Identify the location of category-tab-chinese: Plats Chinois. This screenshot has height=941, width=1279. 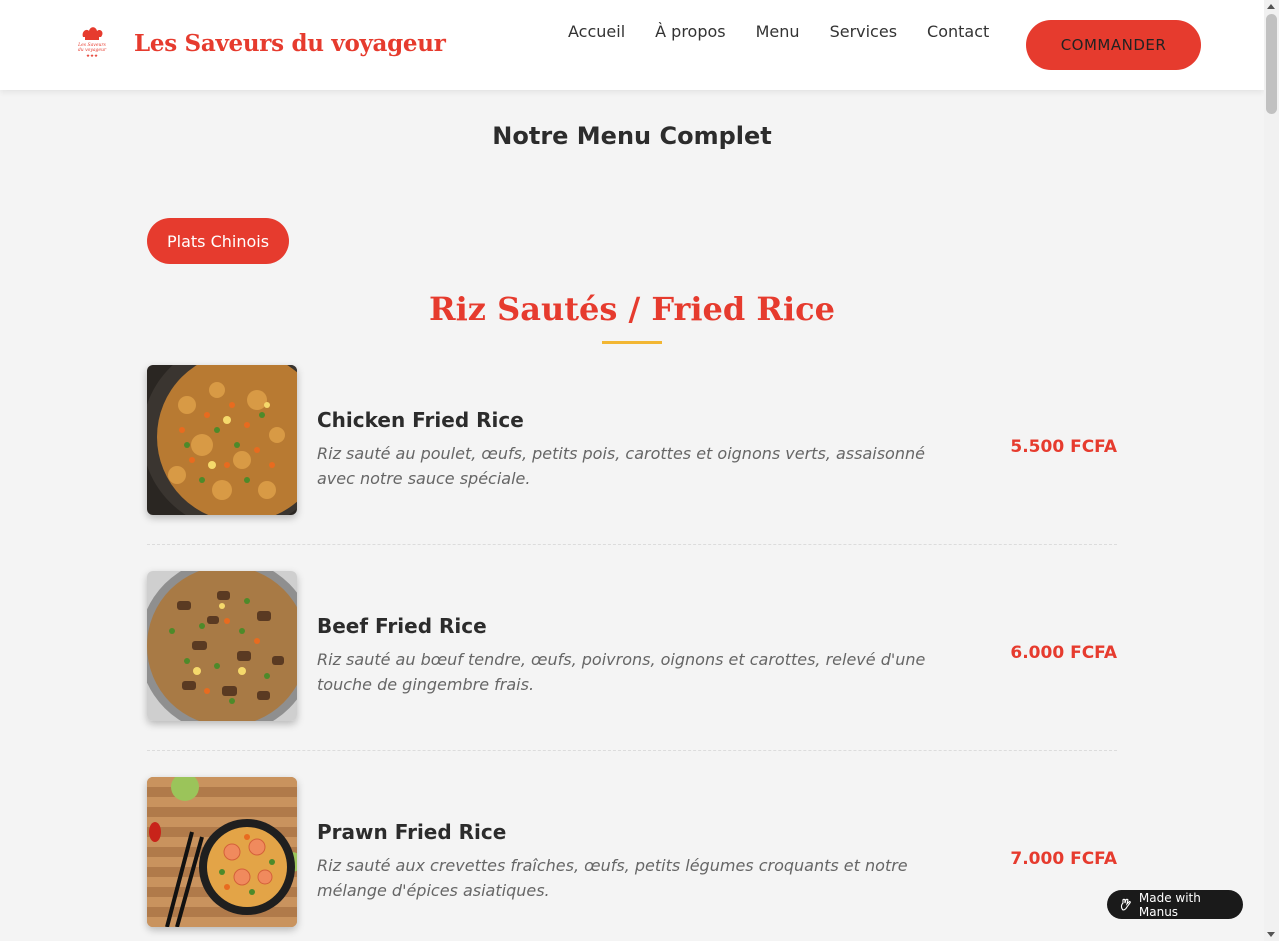
(218, 241).